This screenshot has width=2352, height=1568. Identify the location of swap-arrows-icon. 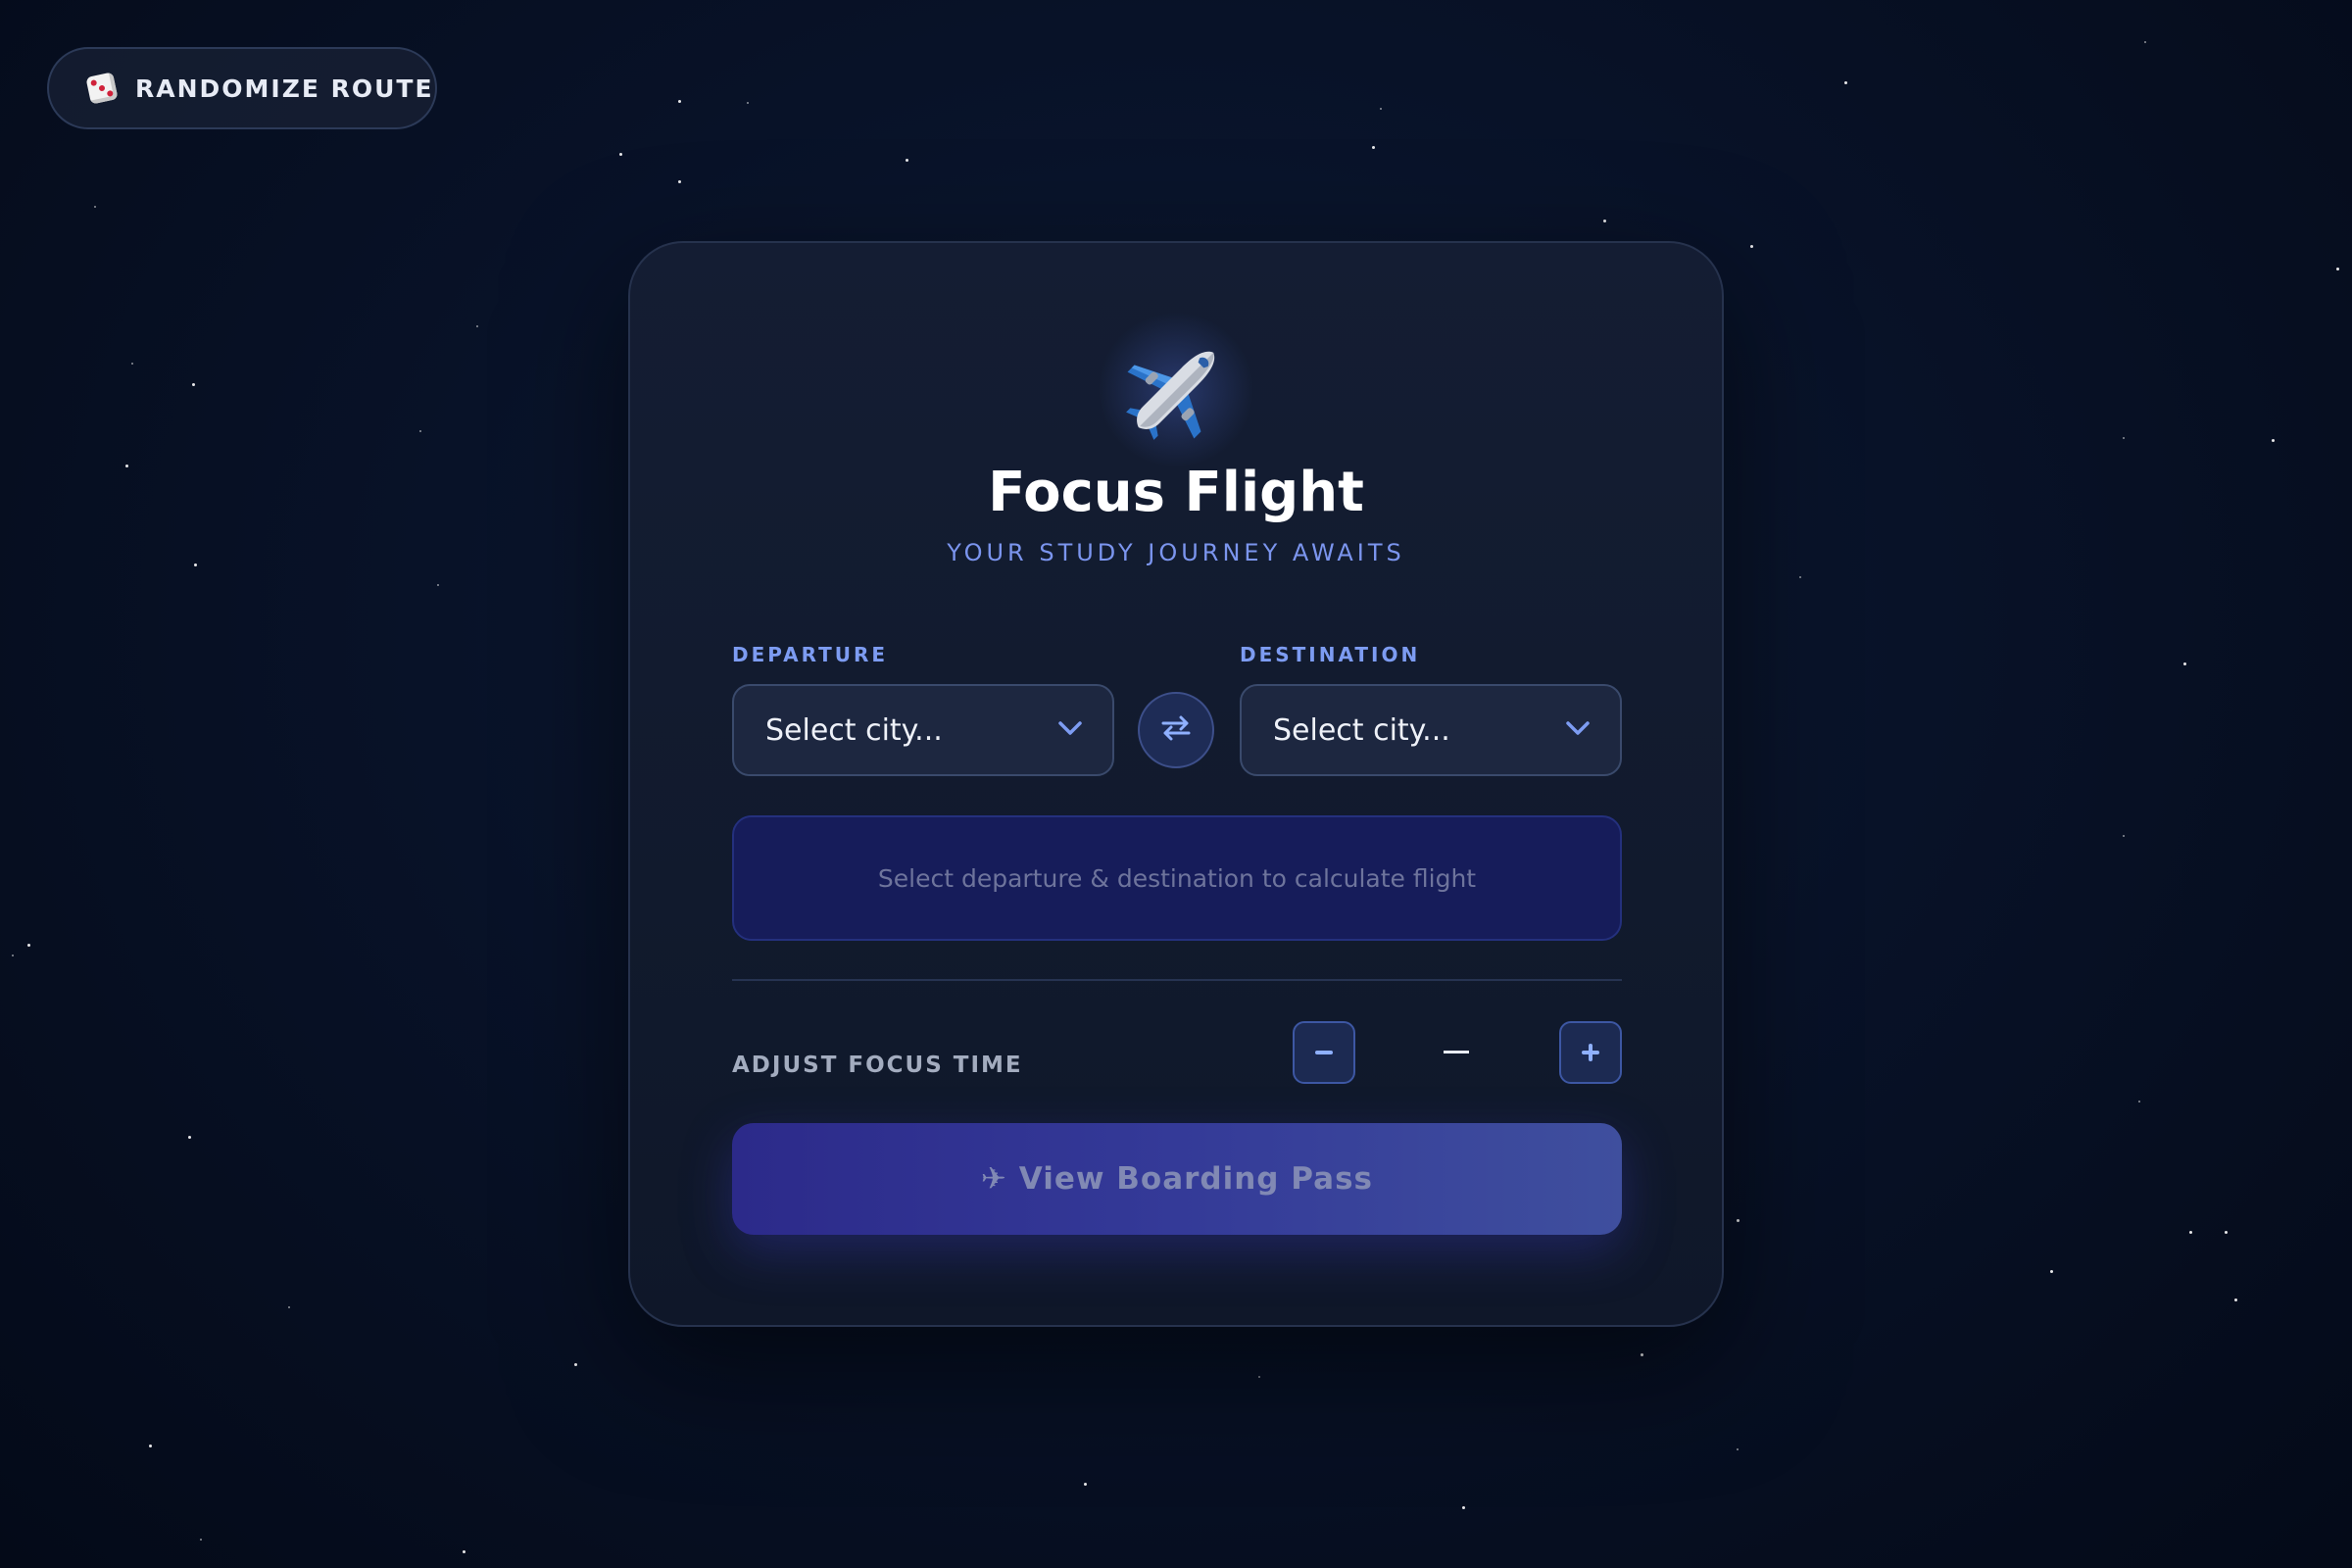
(1176, 730).